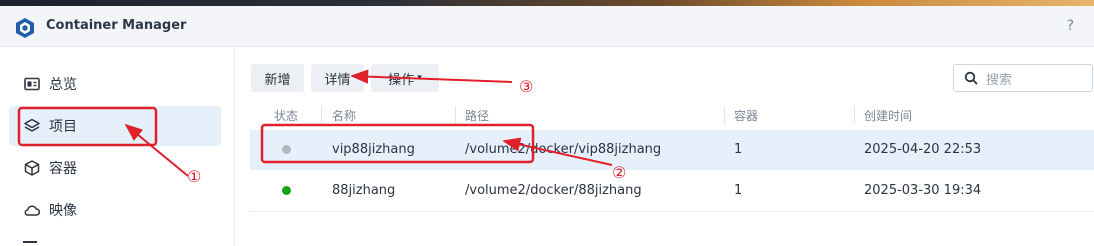 The height and width of the screenshot is (246, 1094). What do you see at coordinates (526, 86) in the screenshot?
I see `annotation-number-3: ③` at bounding box center [526, 86].